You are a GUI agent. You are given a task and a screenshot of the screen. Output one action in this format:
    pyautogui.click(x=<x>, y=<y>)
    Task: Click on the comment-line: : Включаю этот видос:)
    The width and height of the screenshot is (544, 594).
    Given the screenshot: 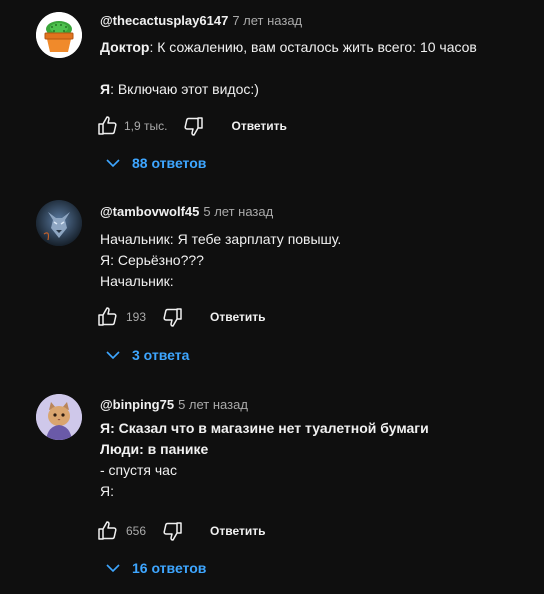 What is the action you would take?
    pyautogui.click(x=184, y=89)
    